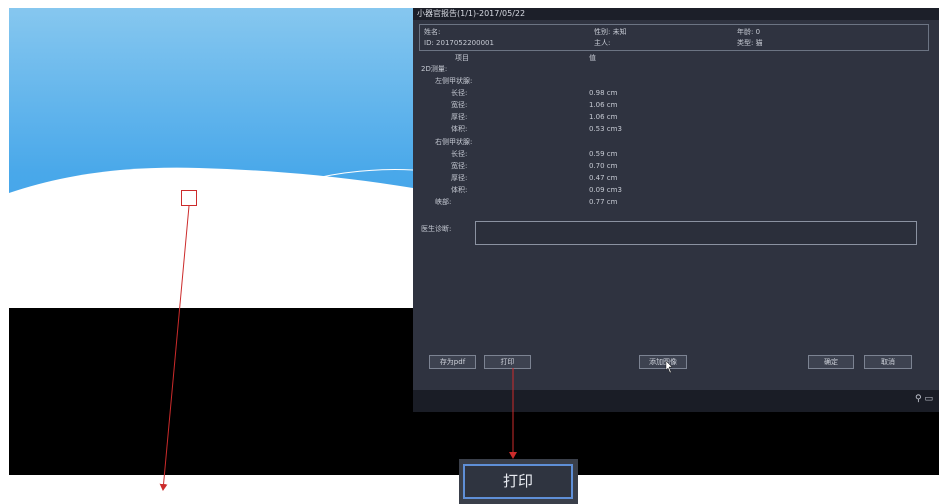 This screenshot has width=939, height=504. What do you see at coordinates (928, 399) in the screenshot?
I see `display-icon: ▭` at bounding box center [928, 399].